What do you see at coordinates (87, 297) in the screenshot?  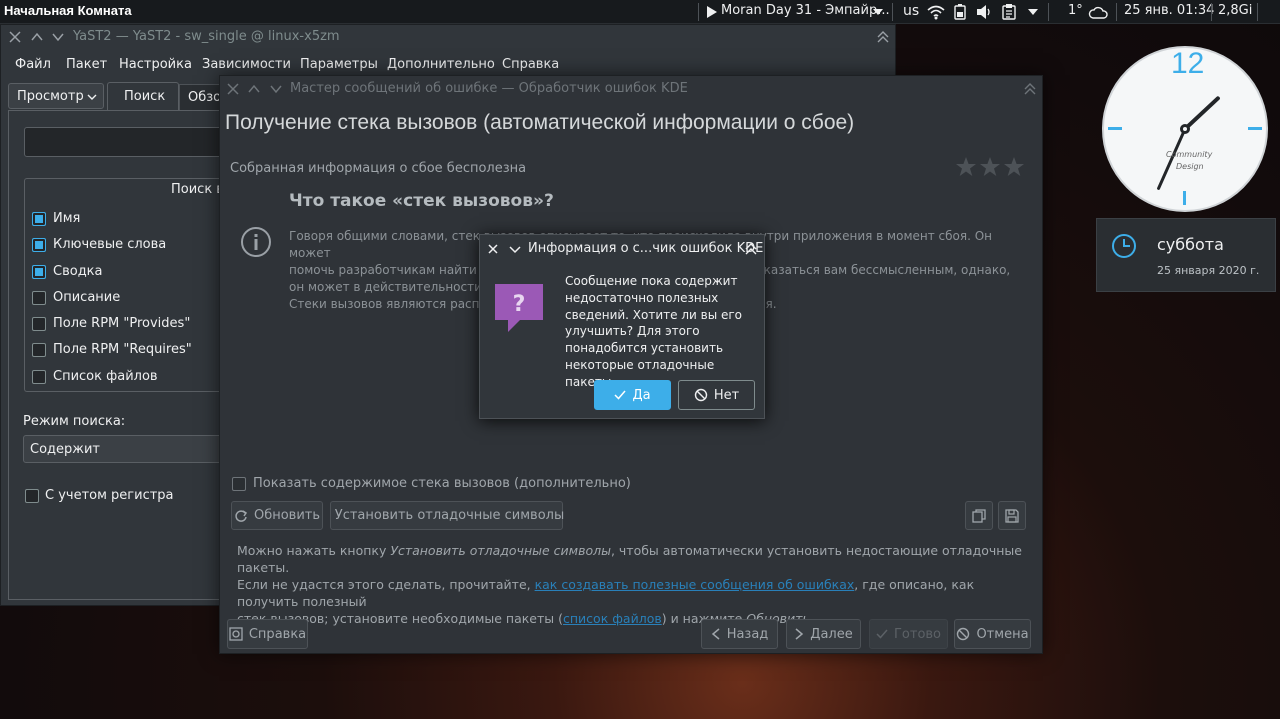 I see `checkbox-description-label: Описание` at bounding box center [87, 297].